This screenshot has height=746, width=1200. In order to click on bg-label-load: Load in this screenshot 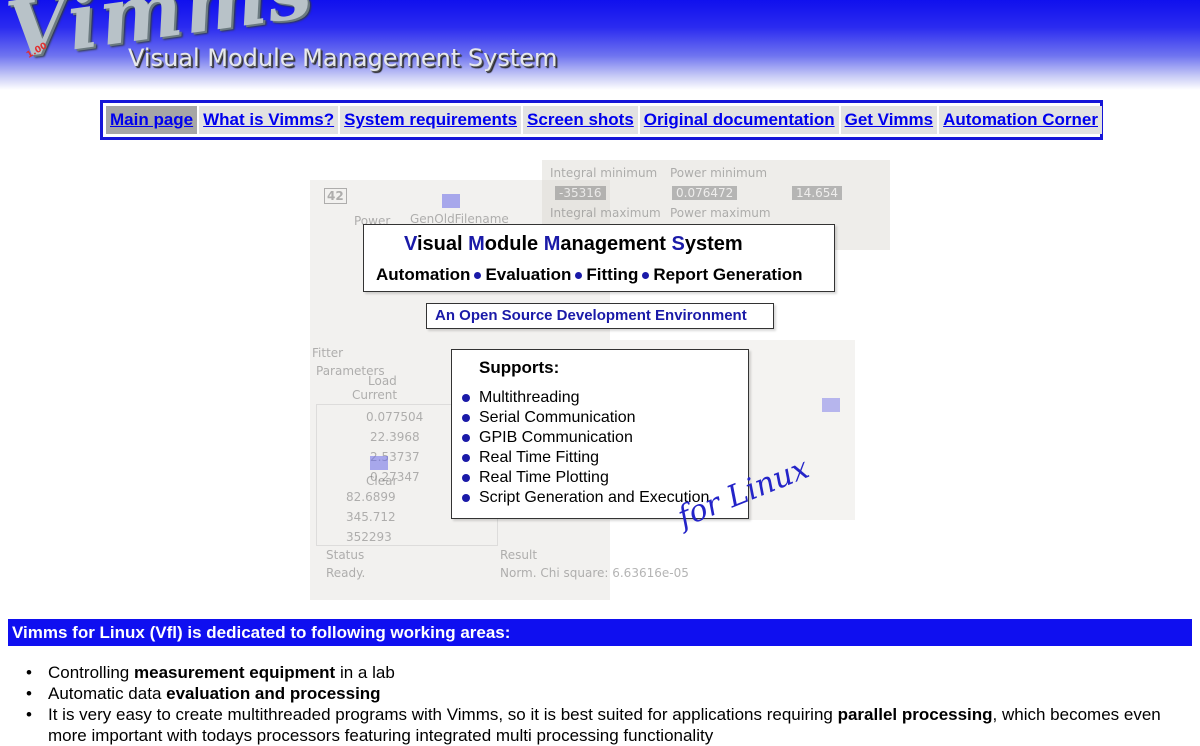, I will do `click(382, 381)`.